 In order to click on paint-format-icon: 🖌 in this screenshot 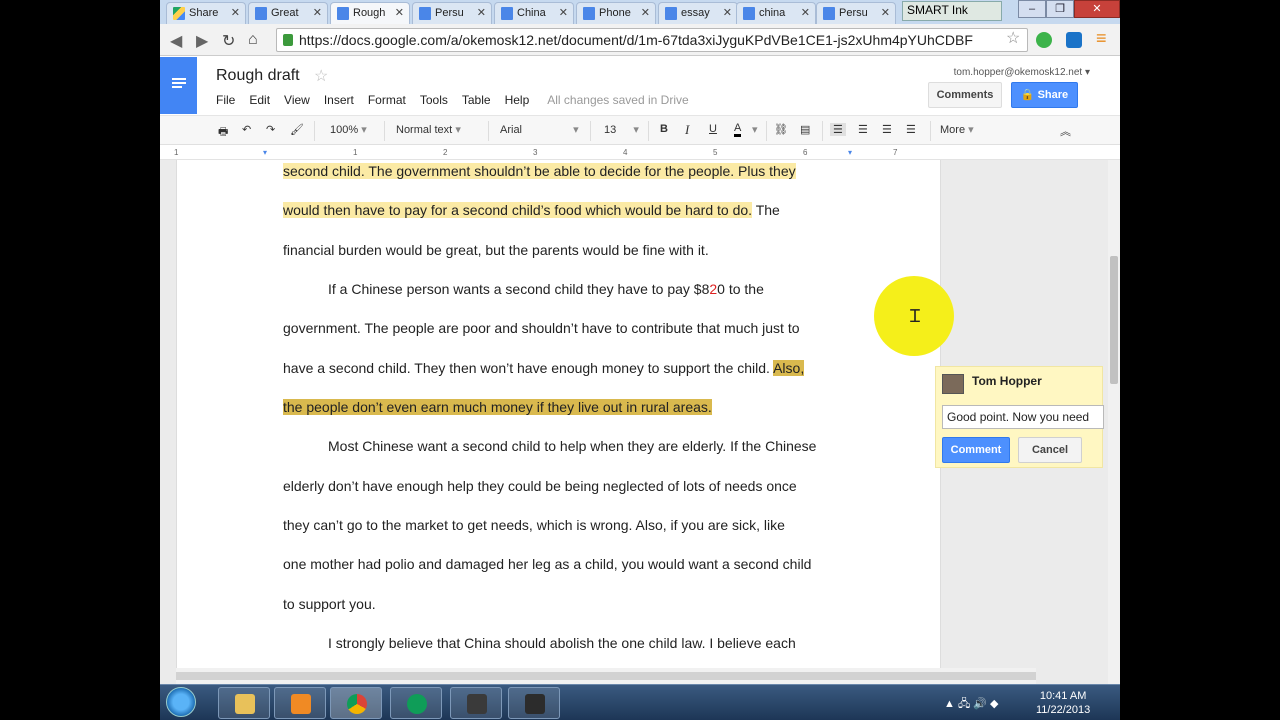, I will do `click(297, 129)`.